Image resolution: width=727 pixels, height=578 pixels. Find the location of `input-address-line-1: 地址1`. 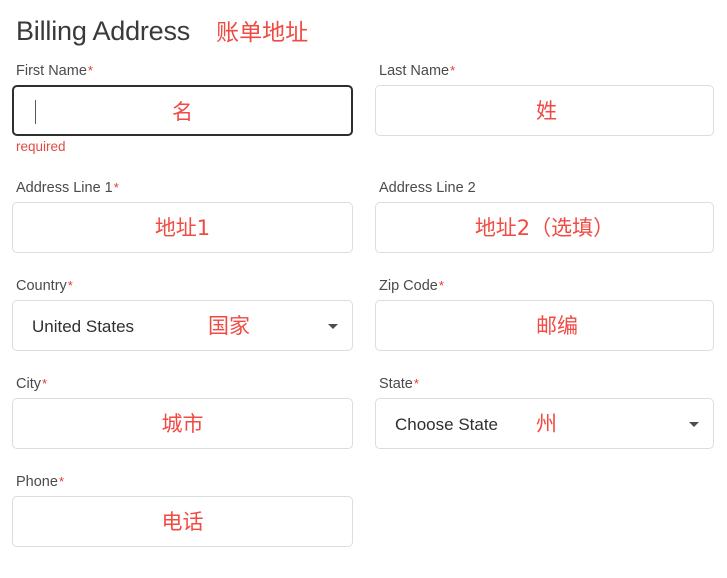

input-address-line-1: 地址1 is located at coordinates (182, 227).